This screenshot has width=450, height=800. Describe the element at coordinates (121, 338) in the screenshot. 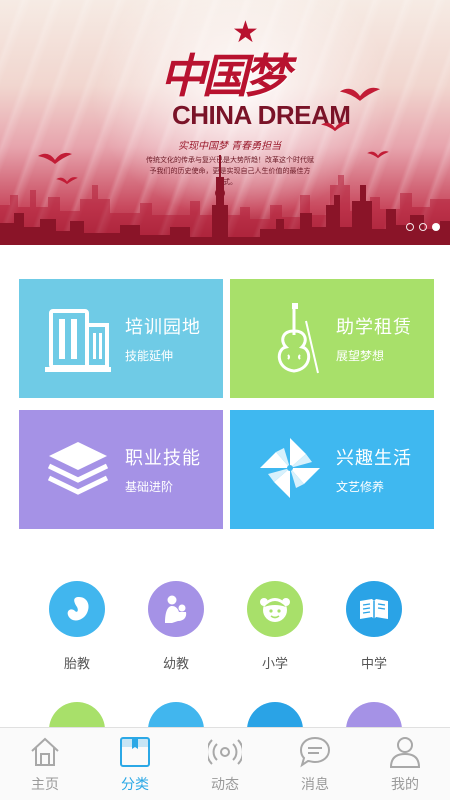

I see `tile-training: 培训园地 技能延伸` at that location.